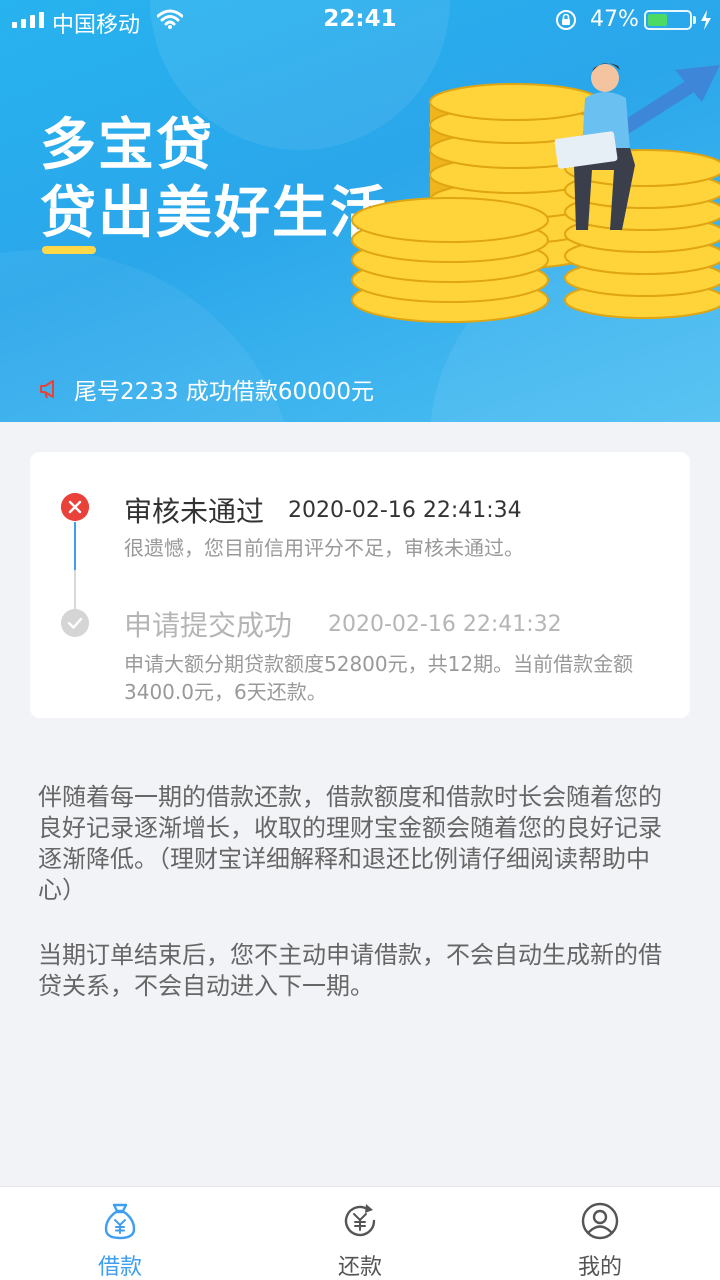 The width and height of the screenshot is (720, 1280). Describe the element at coordinates (194, 511) in the screenshot. I see `step-title: 审核未通过` at that location.